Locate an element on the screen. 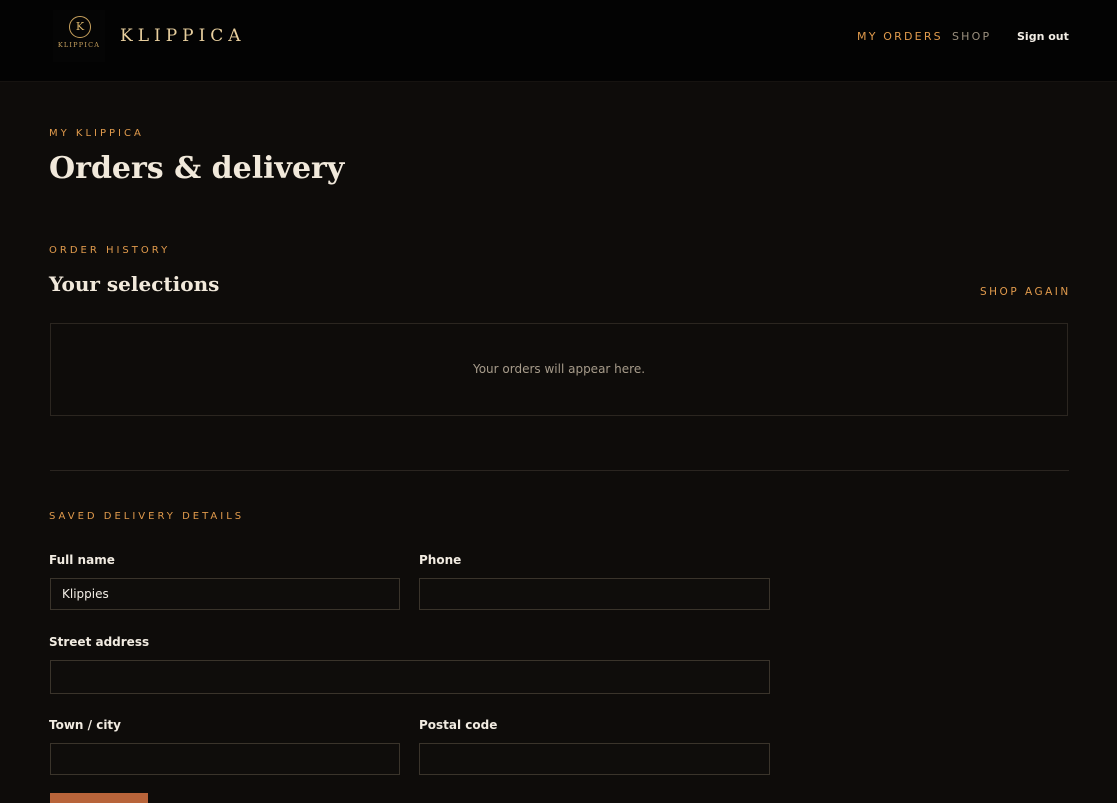  brand-name: KLIPPICA is located at coordinates (183, 36).